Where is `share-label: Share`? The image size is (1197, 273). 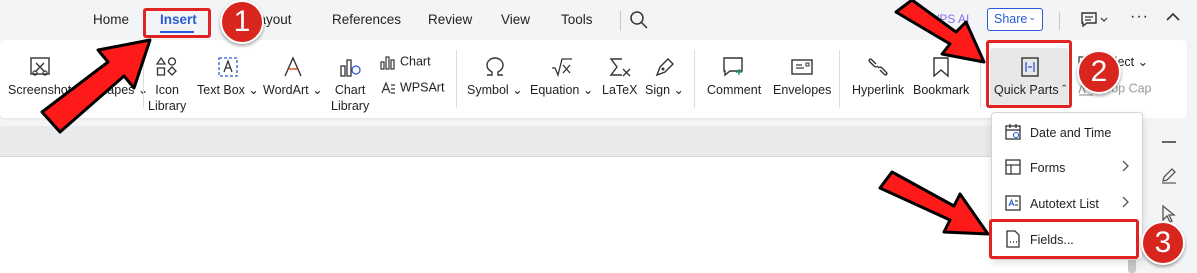
share-label: Share is located at coordinates (1011, 19).